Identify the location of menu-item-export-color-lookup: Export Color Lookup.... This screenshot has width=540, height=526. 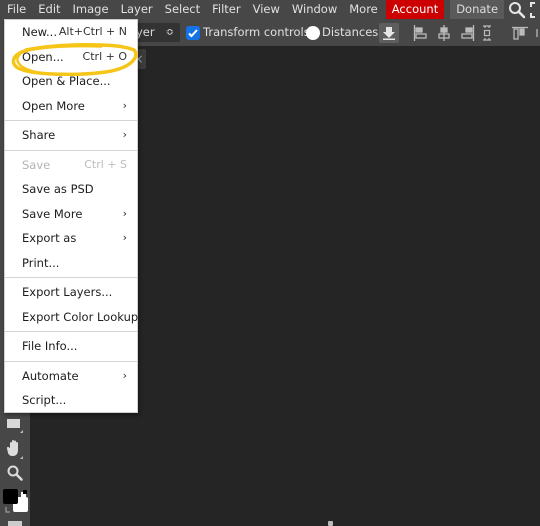
(77, 317).